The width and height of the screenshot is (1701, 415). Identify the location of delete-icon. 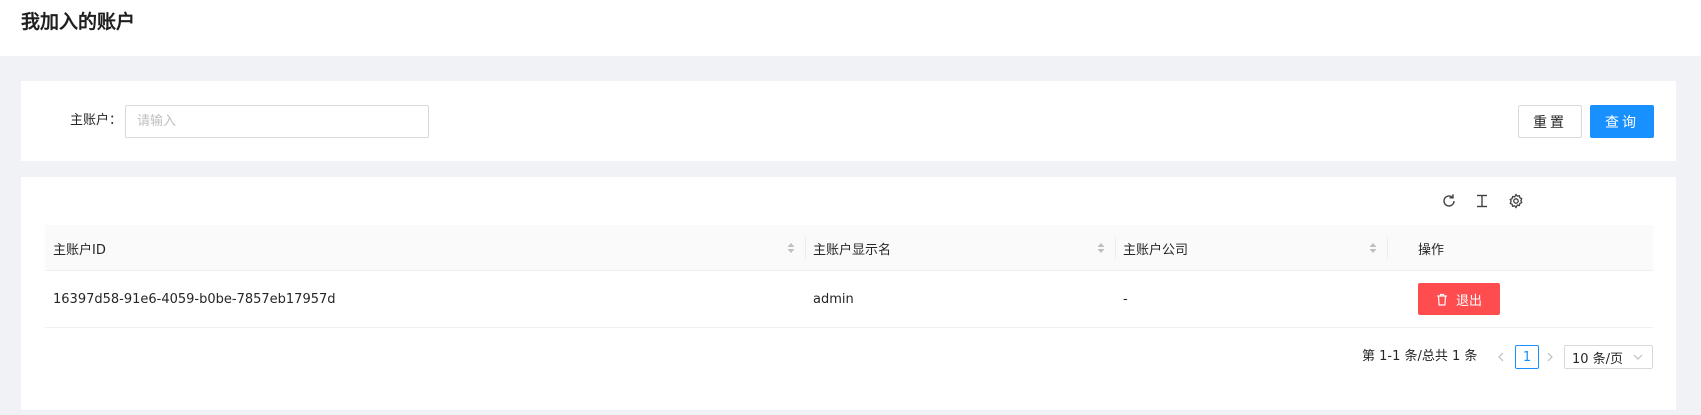
(1441, 299).